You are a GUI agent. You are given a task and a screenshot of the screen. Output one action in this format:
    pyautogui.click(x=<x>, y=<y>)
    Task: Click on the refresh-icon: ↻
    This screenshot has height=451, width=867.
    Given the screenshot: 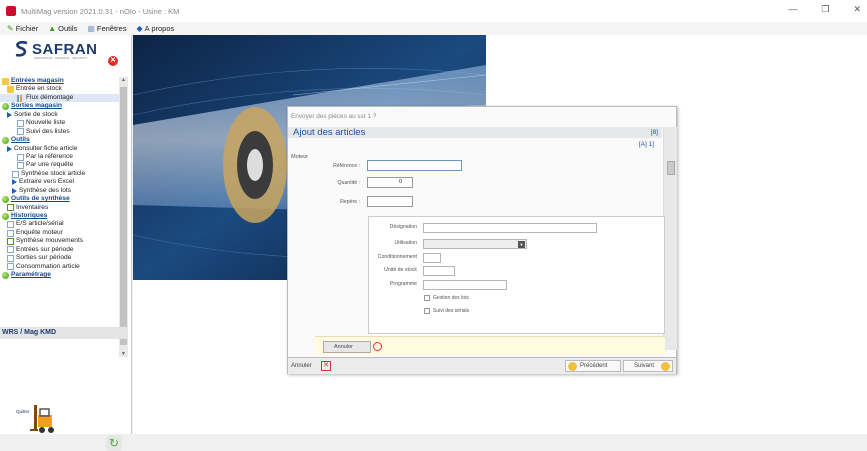 What is the action you would take?
    pyautogui.click(x=114, y=443)
    